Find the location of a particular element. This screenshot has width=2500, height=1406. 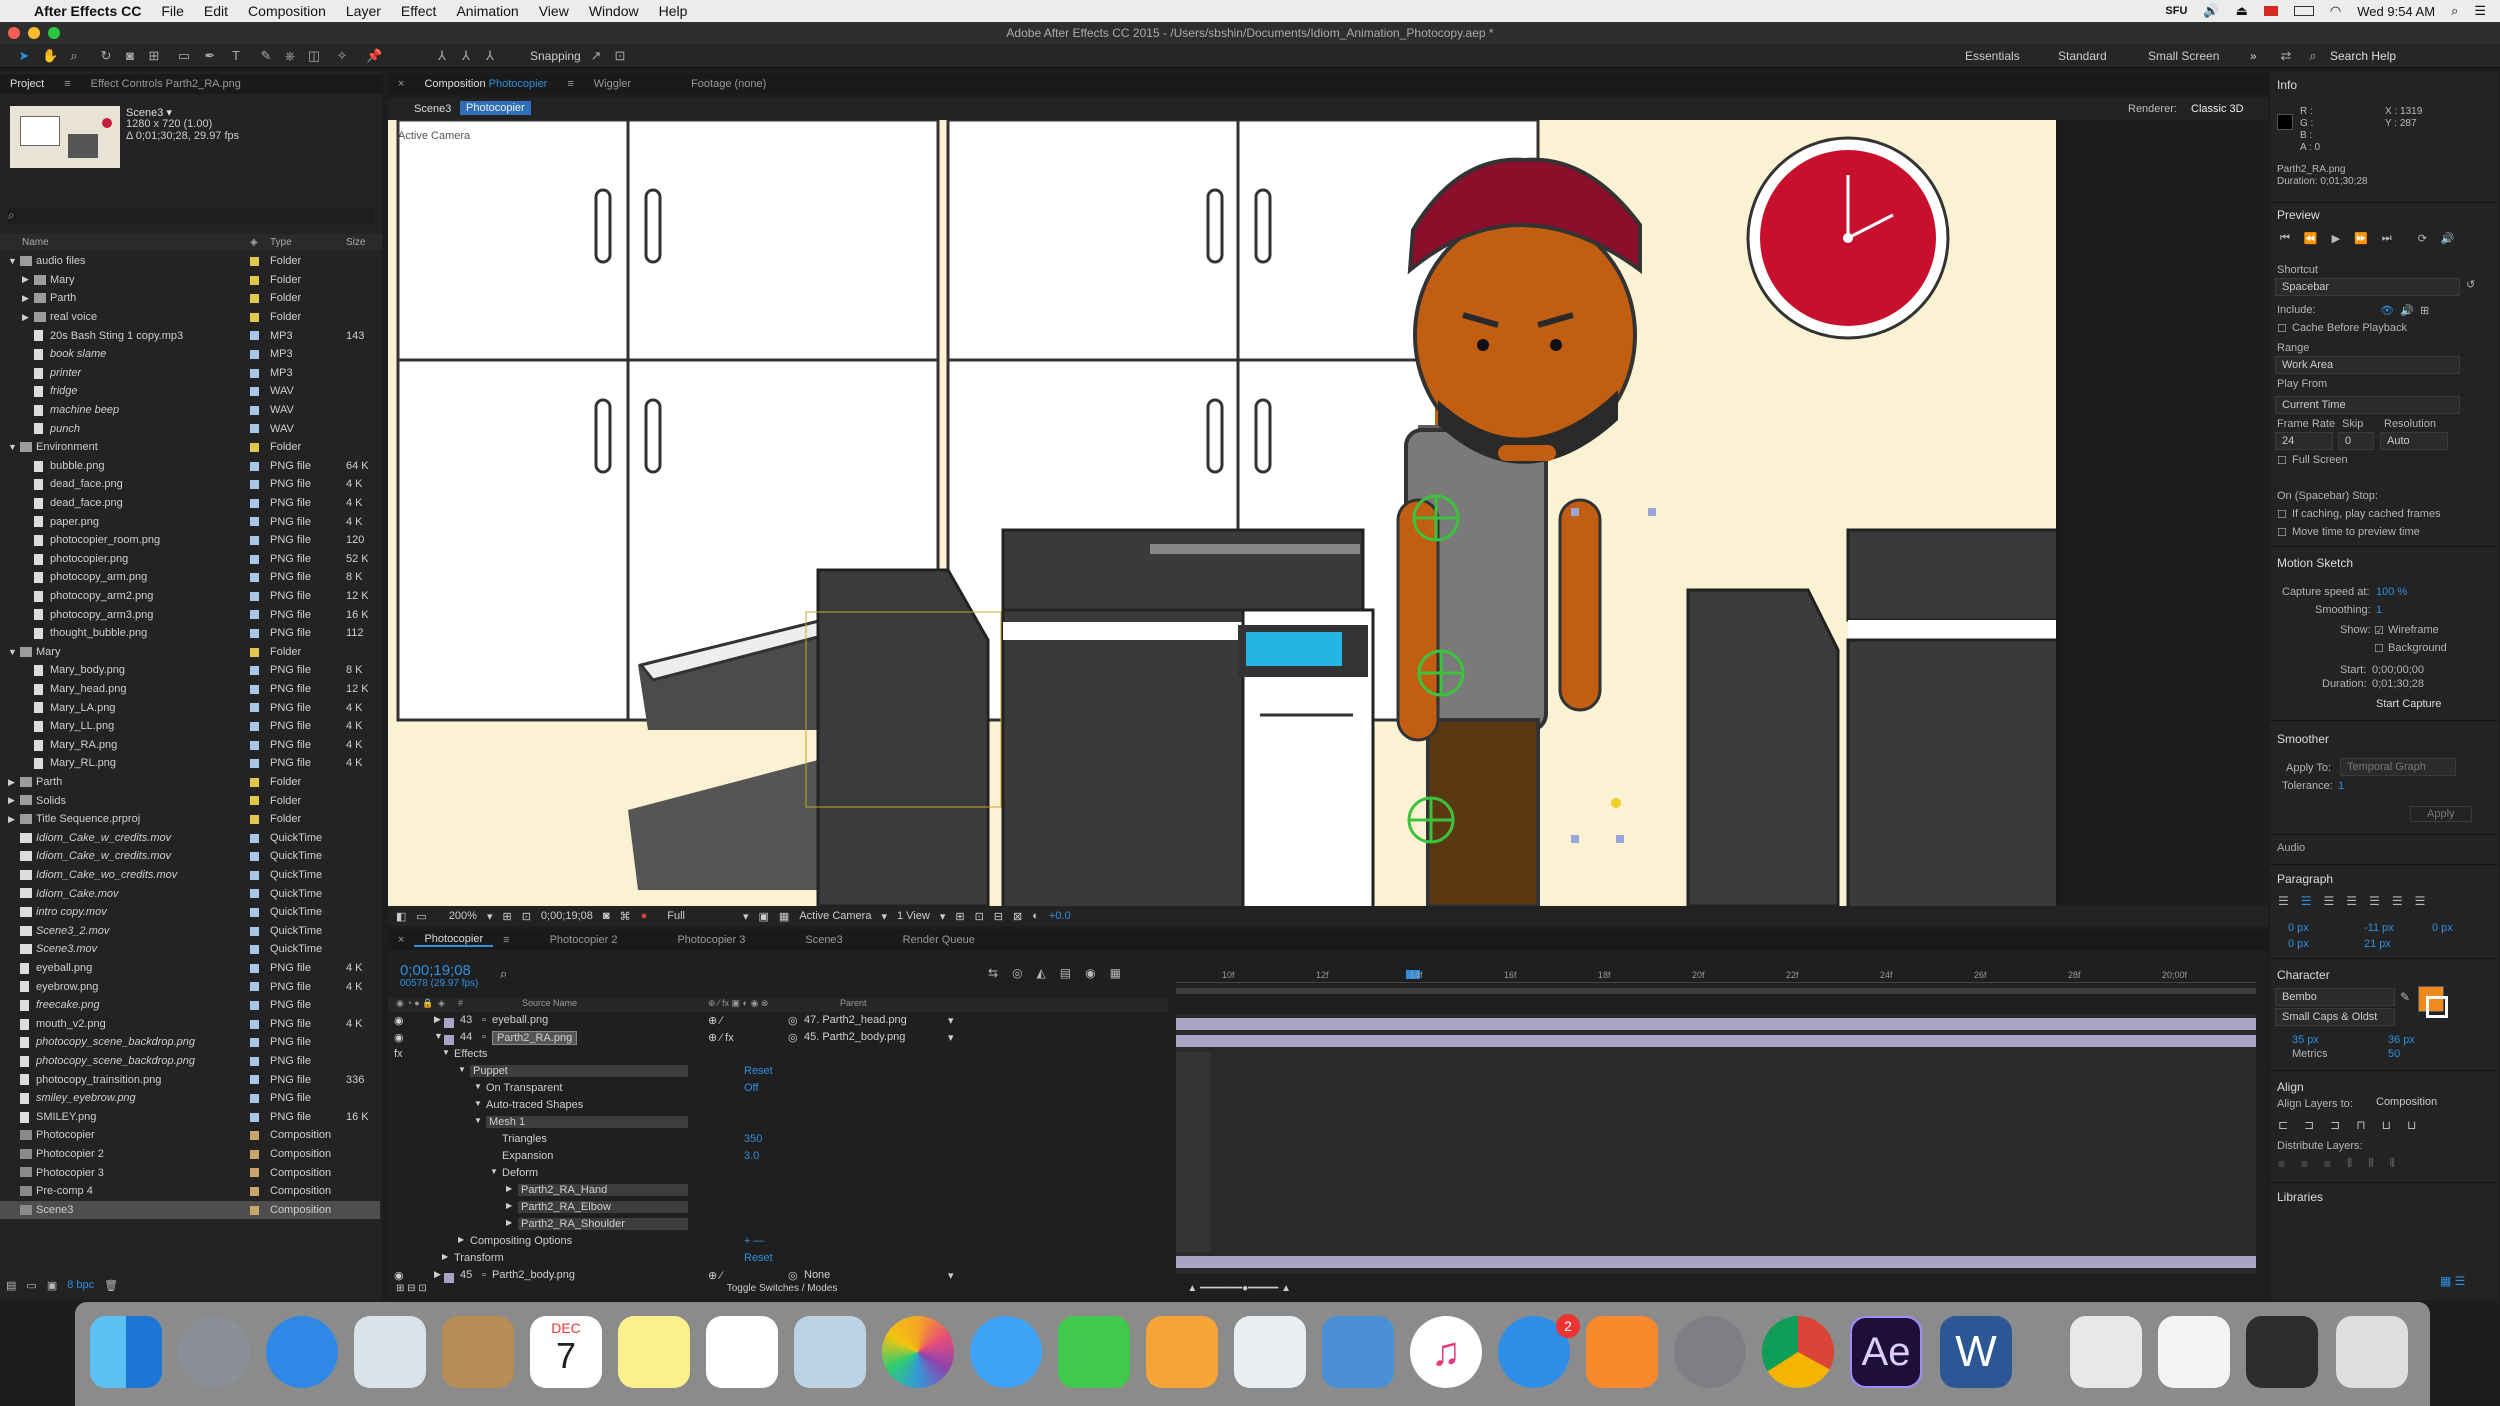

kerning-value: Metrics is located at coordinates (2309, 1054).